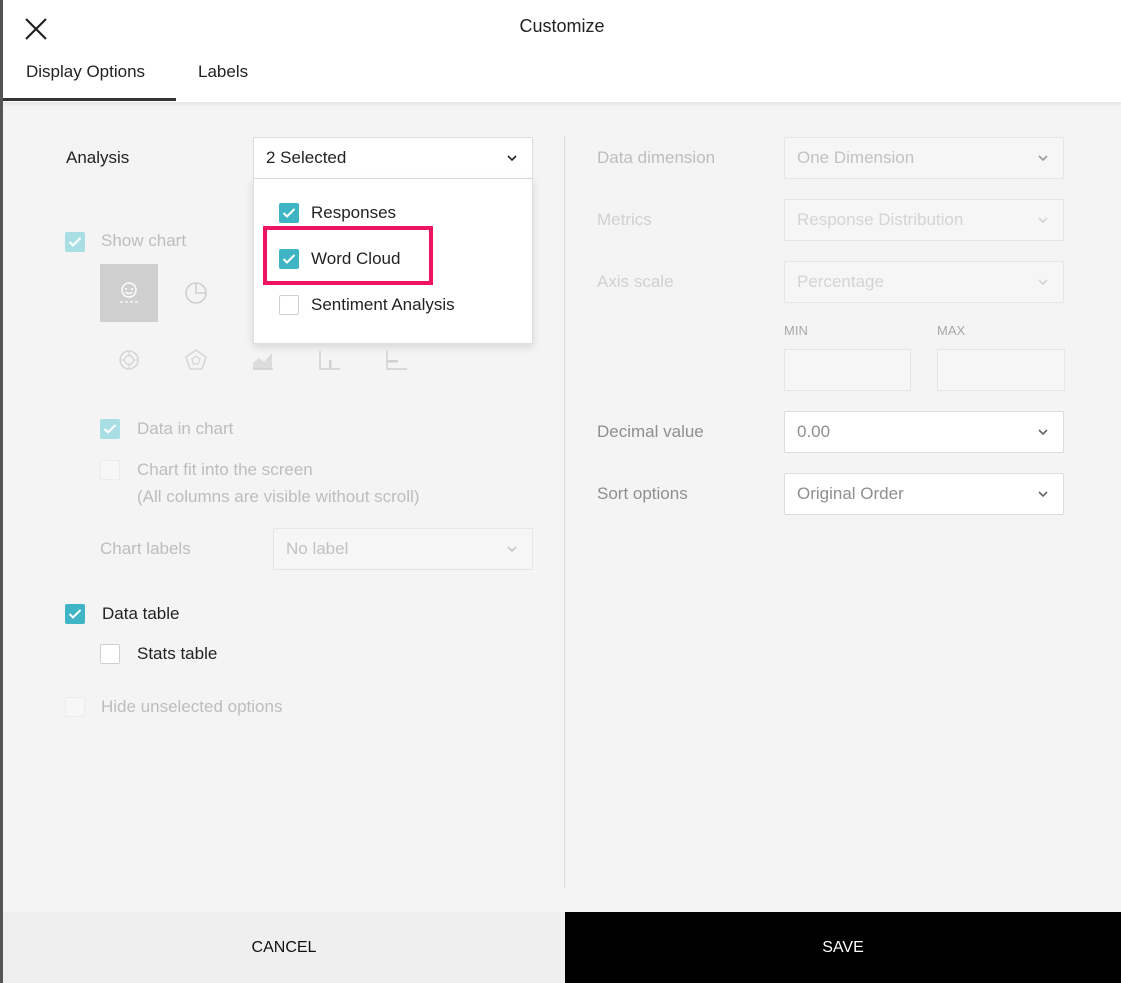 The image size is (1121, 983). Describe the element at coordinates (383, 304) in the screenshot. I see `dropdown-option-label: Sentiment Analysis` at that location.